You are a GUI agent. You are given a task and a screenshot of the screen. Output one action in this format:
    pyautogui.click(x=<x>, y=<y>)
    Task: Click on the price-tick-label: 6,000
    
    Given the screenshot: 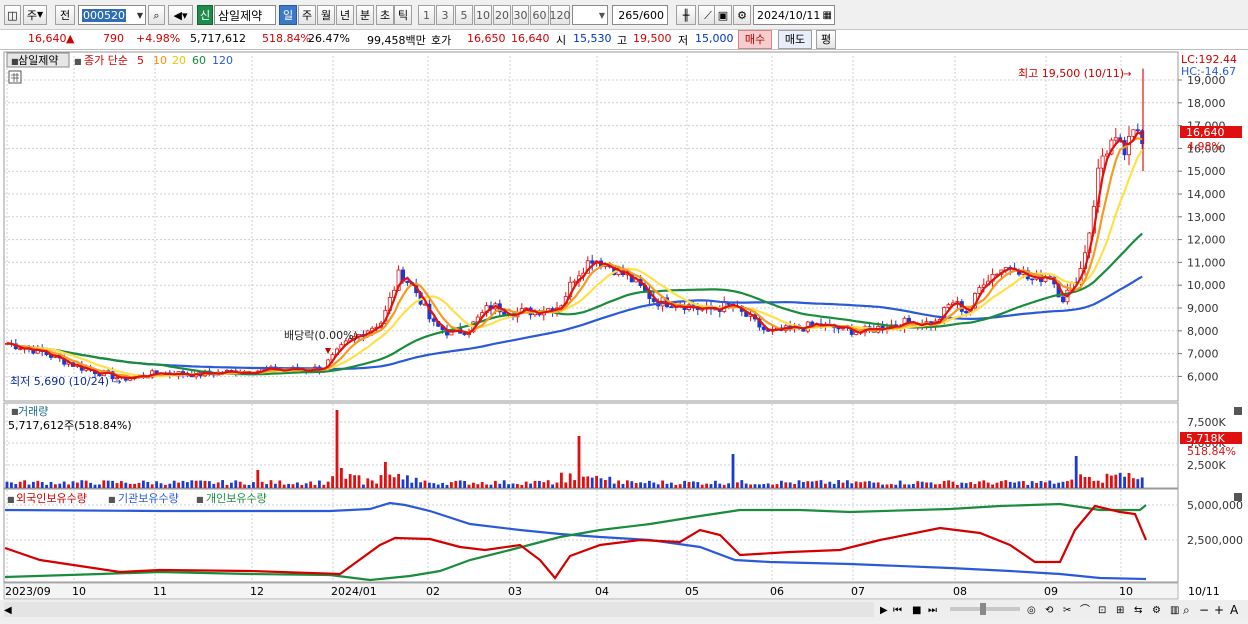 What is the action you would take?
    pyautogui.click(x=1203, y=376)
    